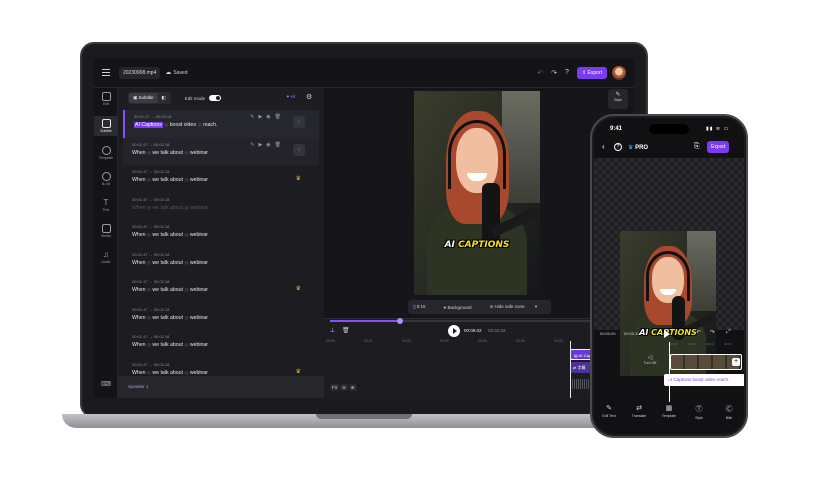  What do you see at coordinates (692, 344) in the screenshot?
I see `ruler-tick: 00:01` at bounding box center [692, 344].